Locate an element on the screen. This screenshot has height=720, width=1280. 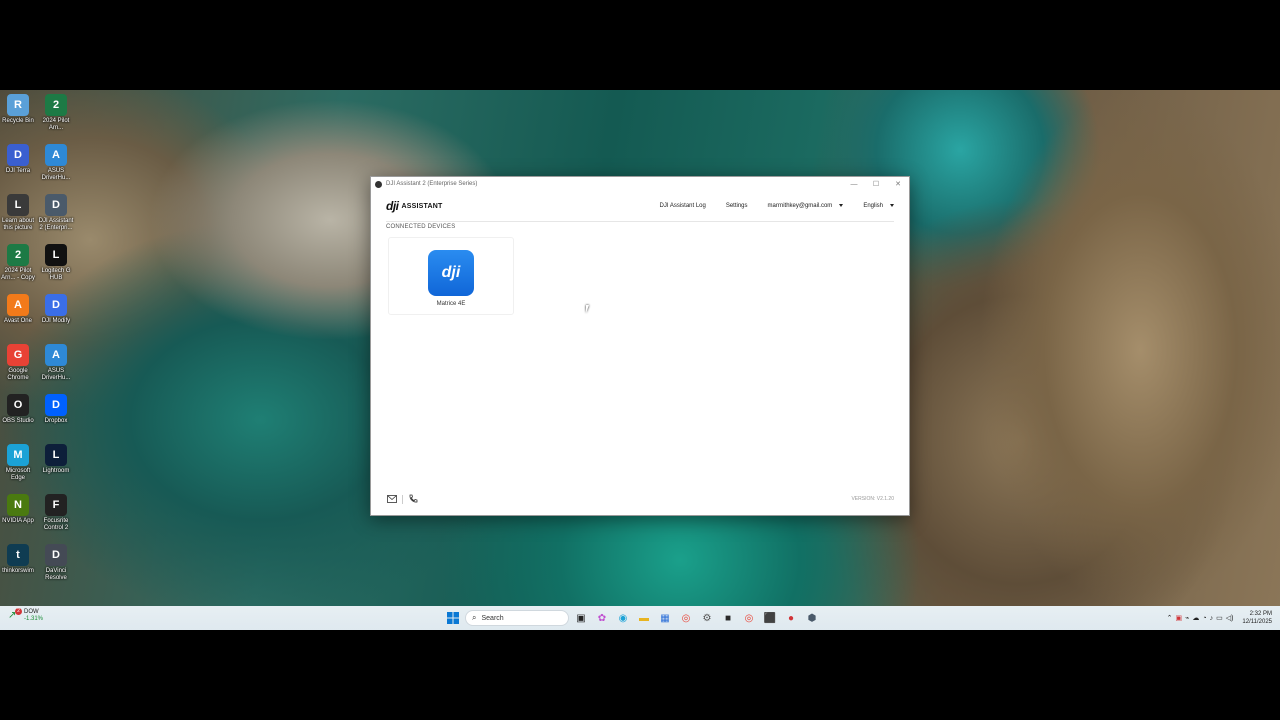
version-label: VERSION: V2.1.20 is located at coordinates (872, 499).